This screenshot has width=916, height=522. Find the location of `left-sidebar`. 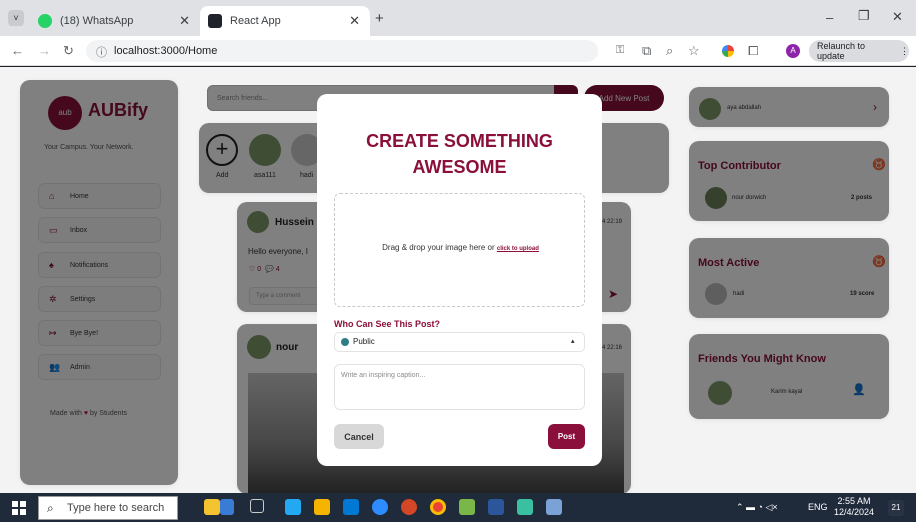

left-sidebar is located at coordinates (99, 282).